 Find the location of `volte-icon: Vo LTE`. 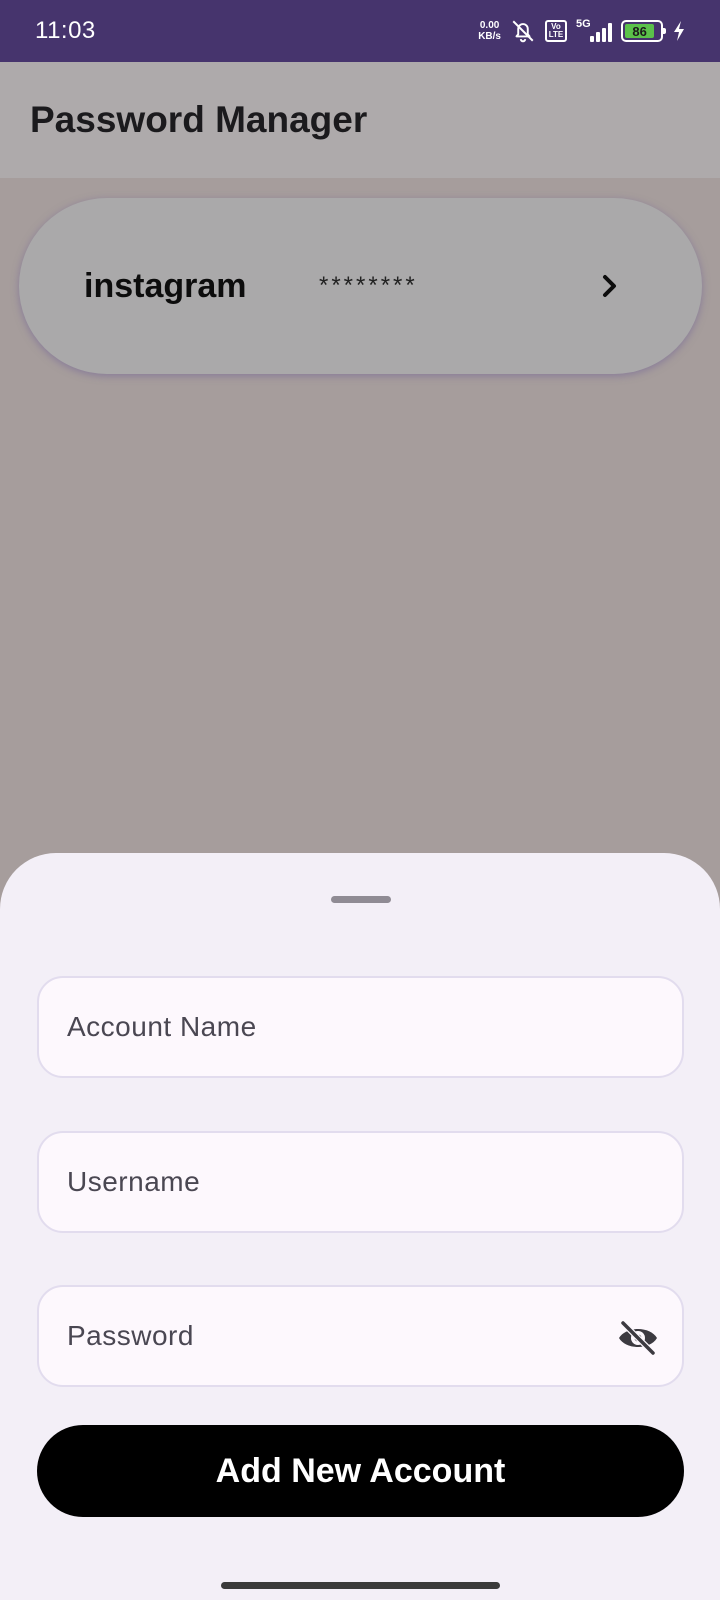

volte-icon: Vo LTE is located at coordinates (556, 31).